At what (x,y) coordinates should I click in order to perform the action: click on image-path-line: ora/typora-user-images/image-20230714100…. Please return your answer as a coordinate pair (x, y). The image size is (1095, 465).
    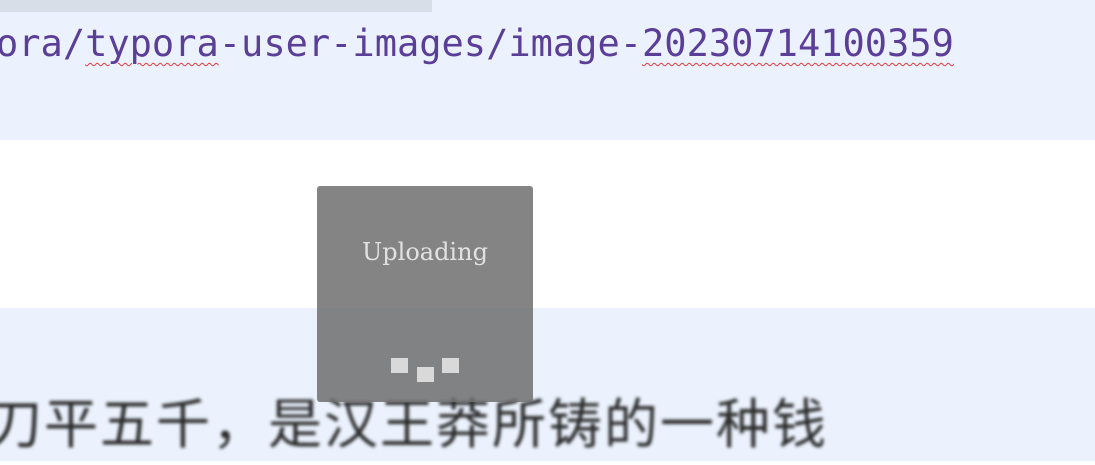
    Looking at the image, I should click on (547, 44).